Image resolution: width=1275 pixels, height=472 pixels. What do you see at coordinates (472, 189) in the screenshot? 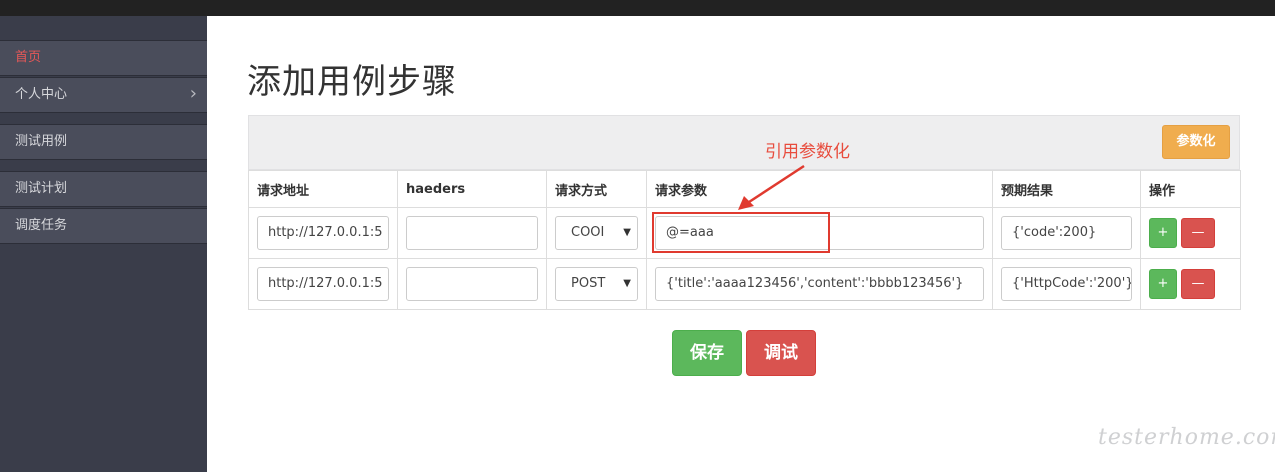
I see `column-header-headers: haeders` at bounding box center [472, 189].